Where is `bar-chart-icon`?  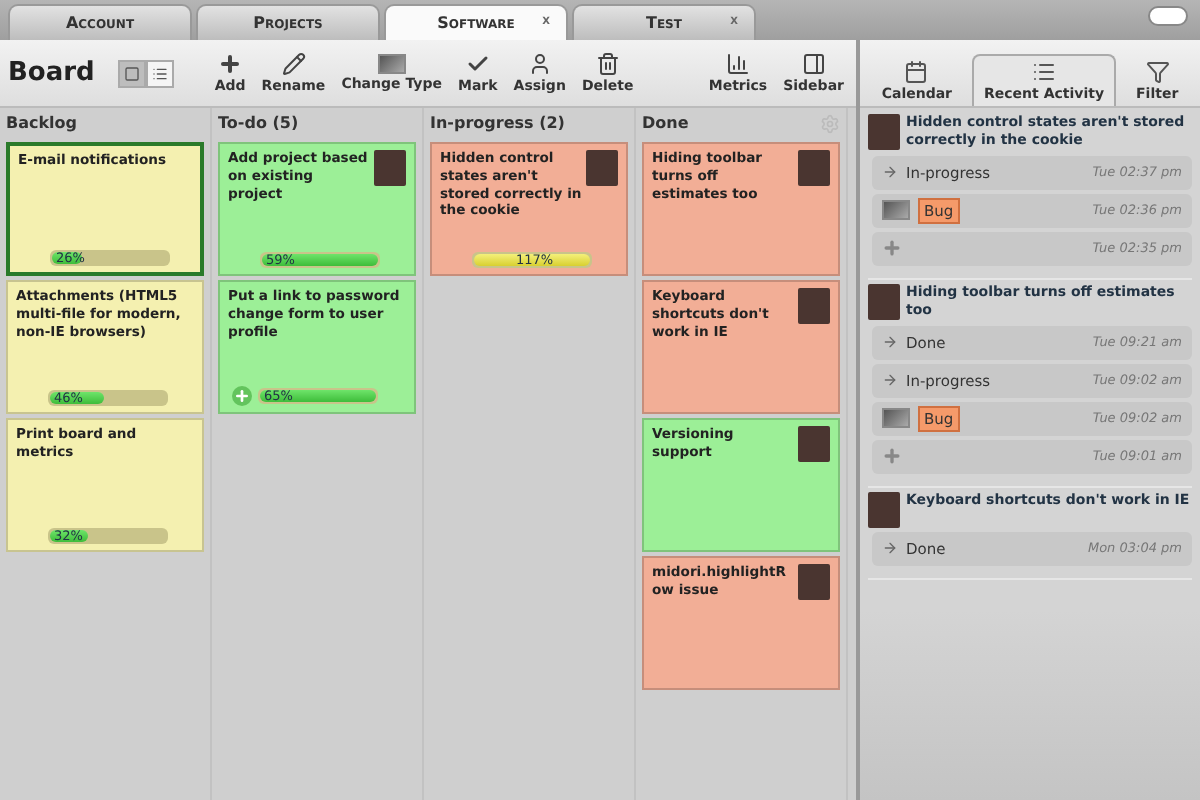
bar-chart-icon is located at coordinates (737, 64).